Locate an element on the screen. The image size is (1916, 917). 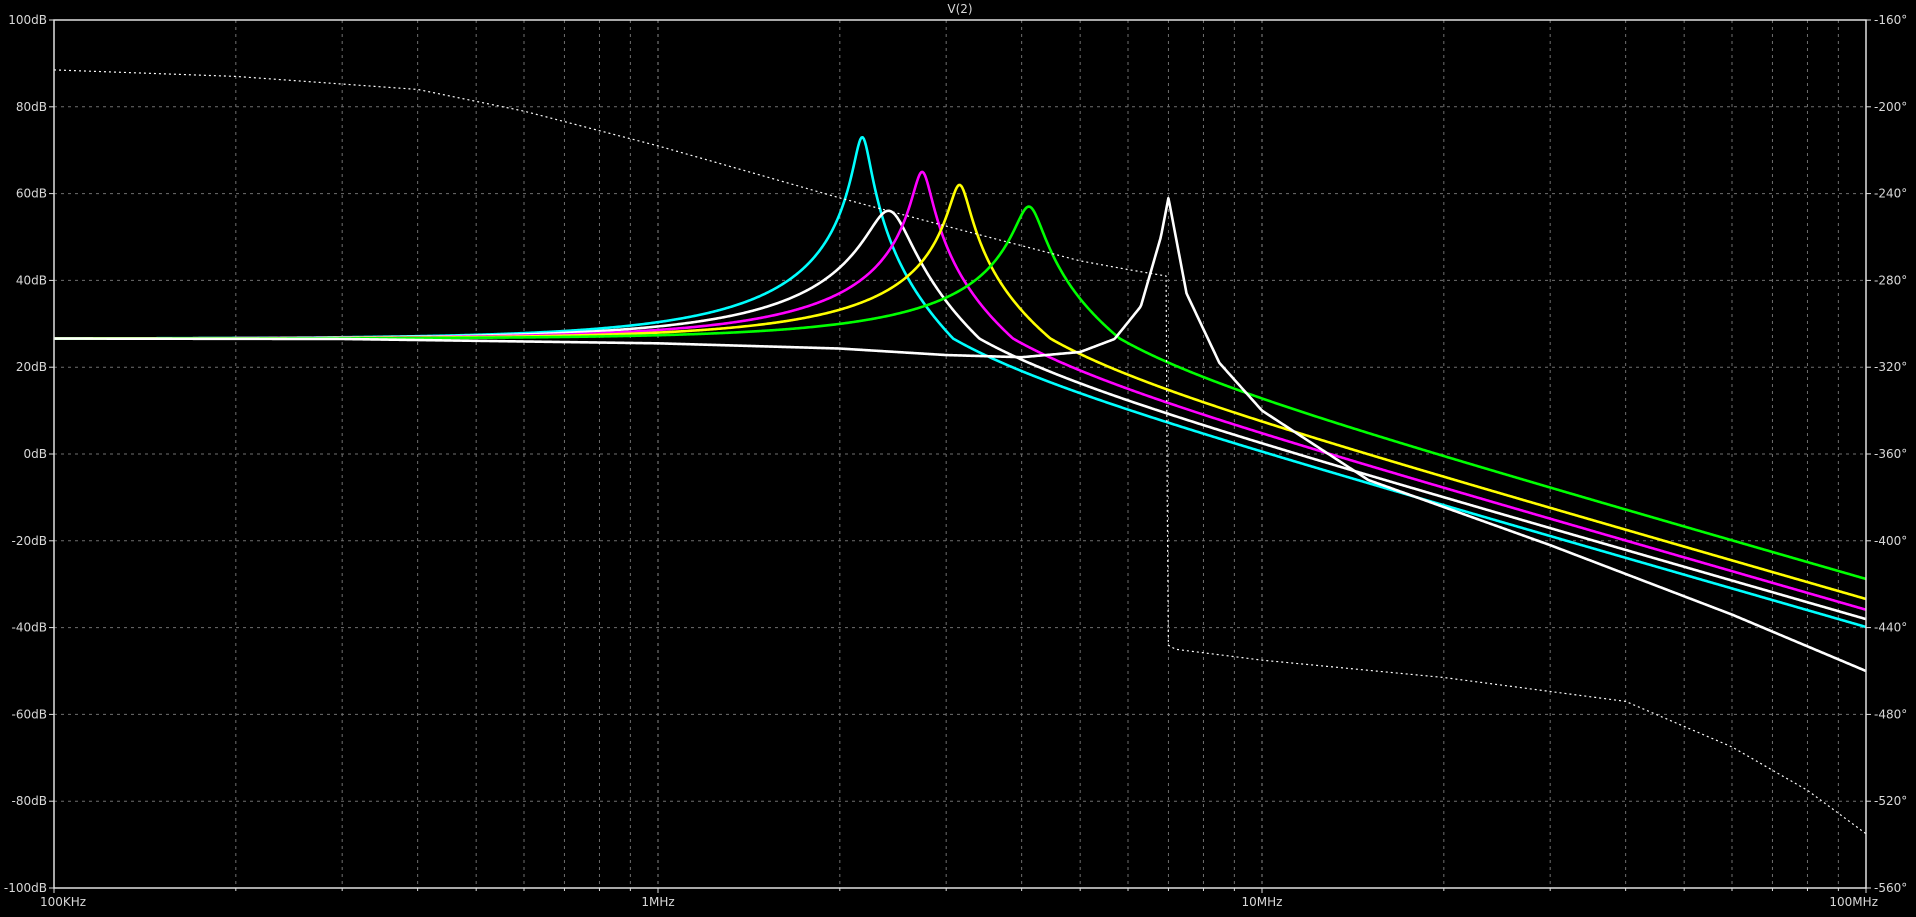
x-tick-label: 100KHz is located at coordinates (63, 902).